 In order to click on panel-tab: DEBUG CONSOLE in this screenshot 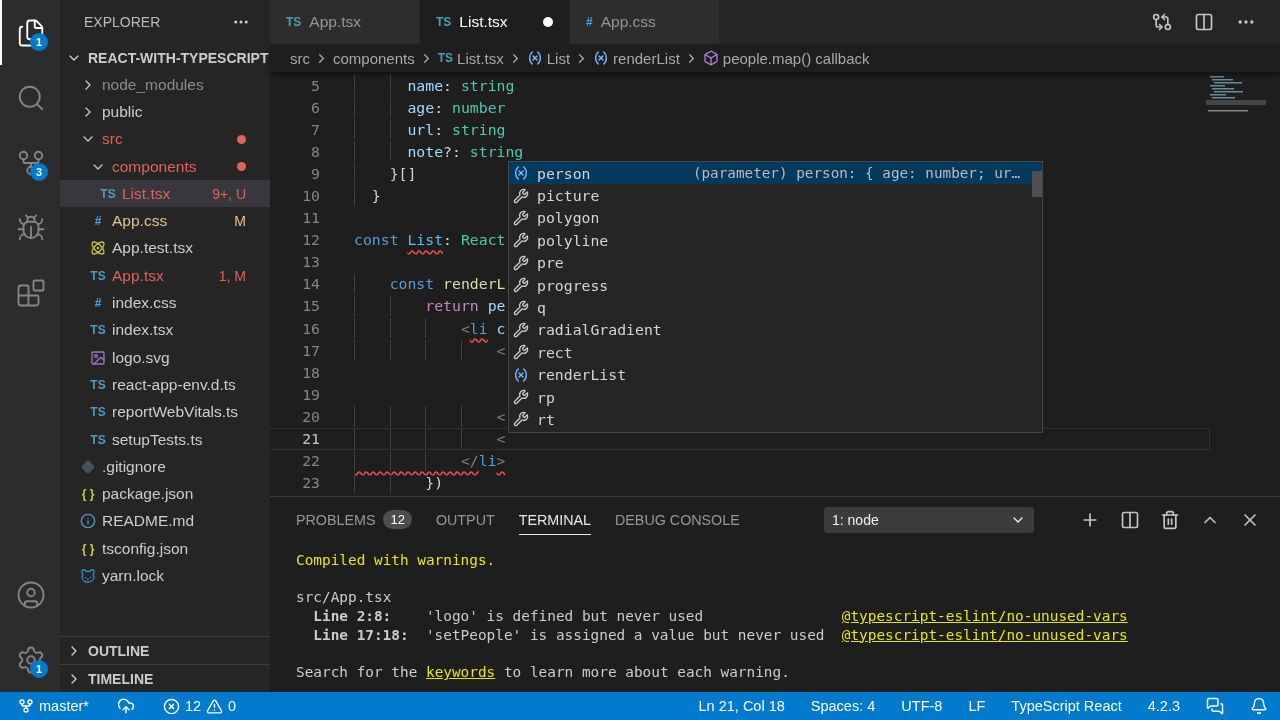, I will do `click(677, 520)`.